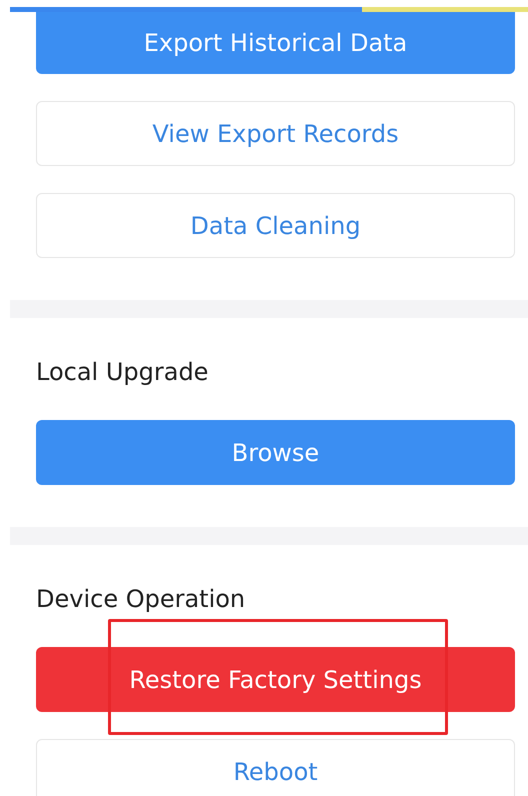 The image size is (528, 796). I want to click on action-button: Restore Factory Settings, so click(275, 679).